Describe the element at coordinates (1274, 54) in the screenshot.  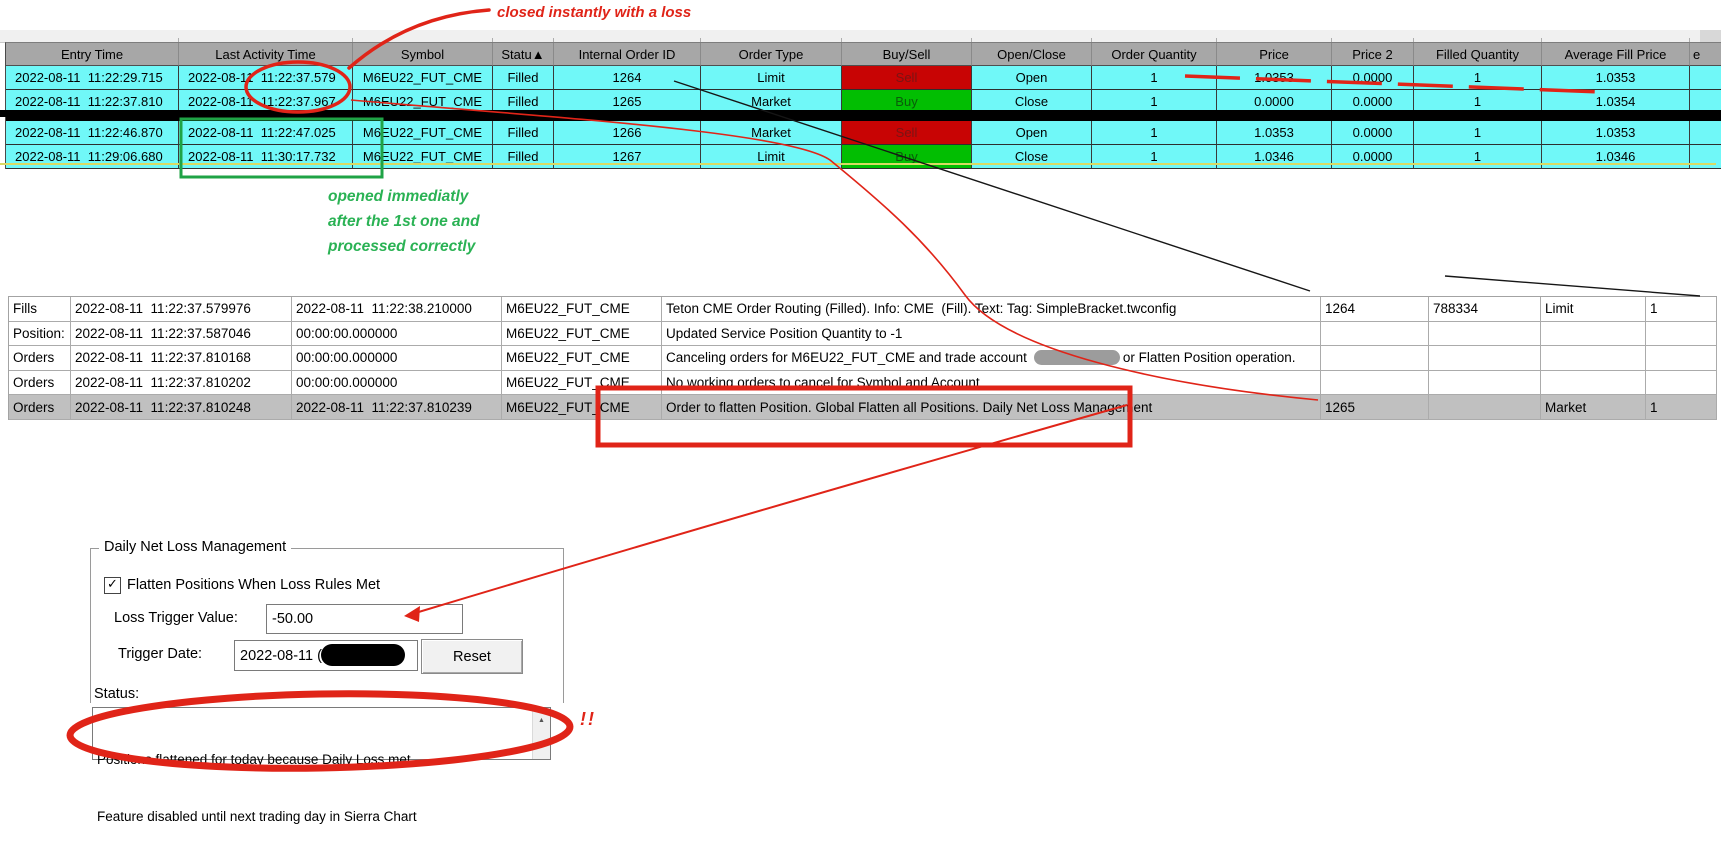
I see `orders-column-header: Price` at that location.